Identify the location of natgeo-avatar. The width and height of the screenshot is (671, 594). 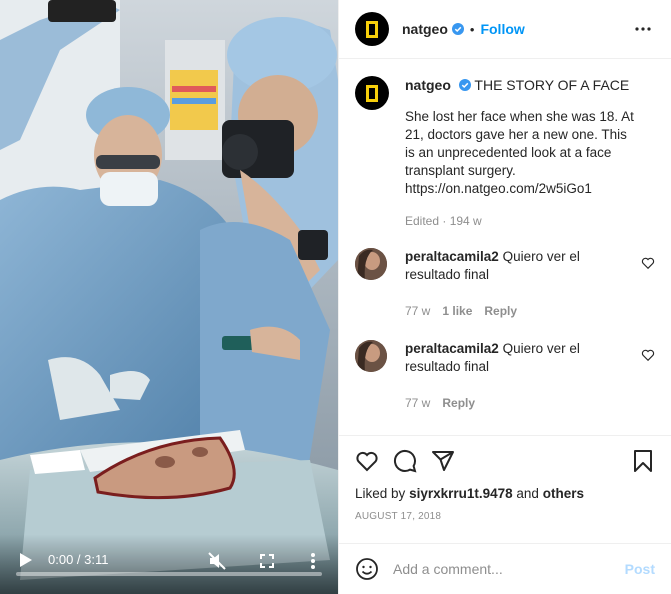
(372, 29).